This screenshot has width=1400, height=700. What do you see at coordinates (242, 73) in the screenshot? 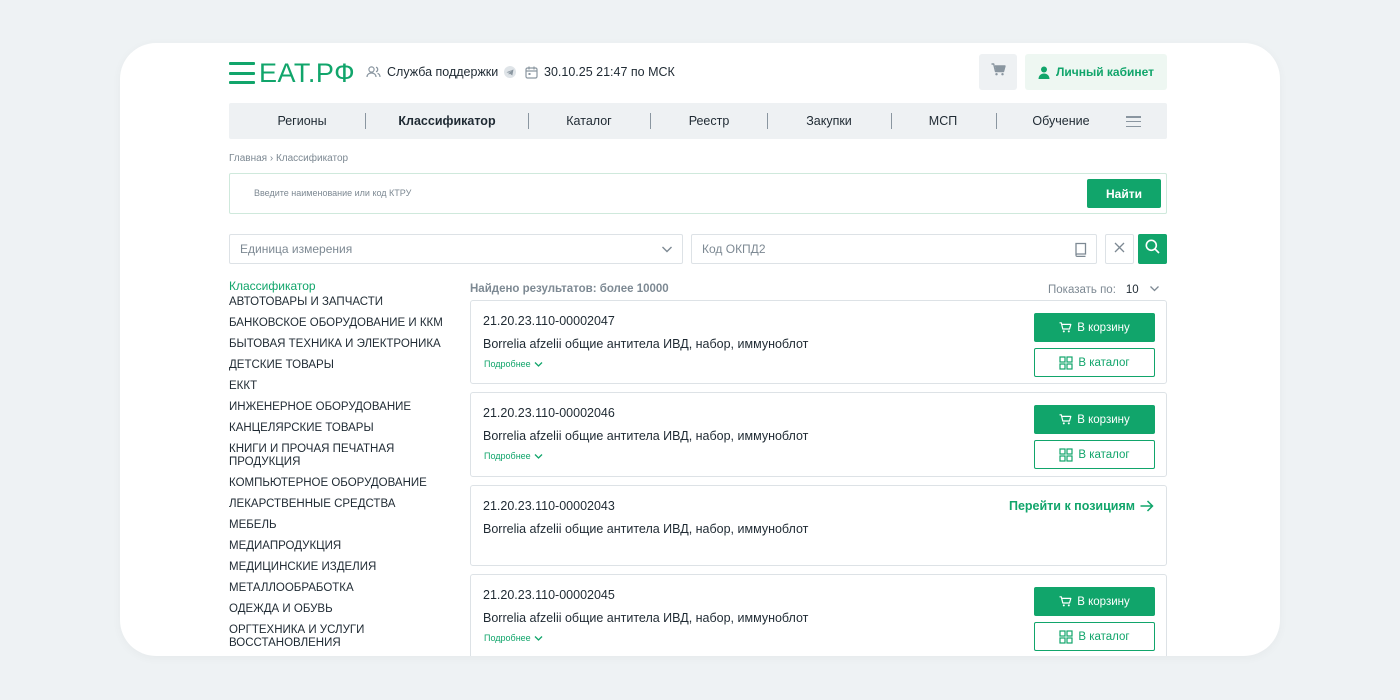
I see `logo-lines-icon` at bounding box center [242, 73].